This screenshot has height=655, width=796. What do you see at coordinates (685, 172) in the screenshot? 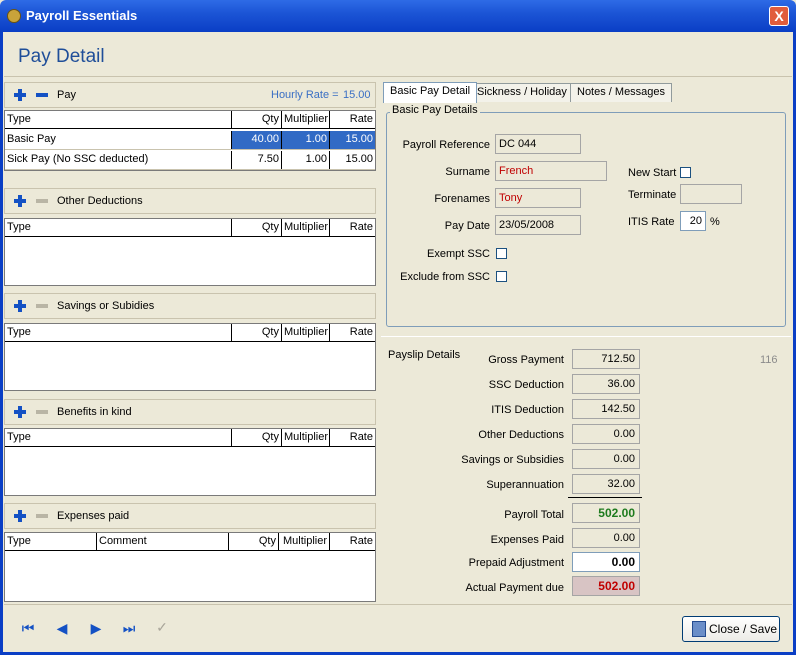
I see `new-start-checkbox` at bounding box center [685, 172].